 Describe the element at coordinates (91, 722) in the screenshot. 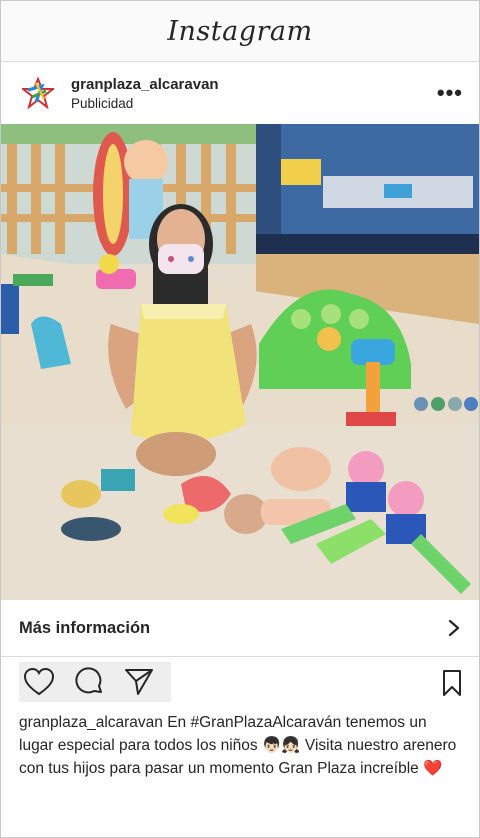

I see `caption-username: granplaza_alcaravan` at that location.